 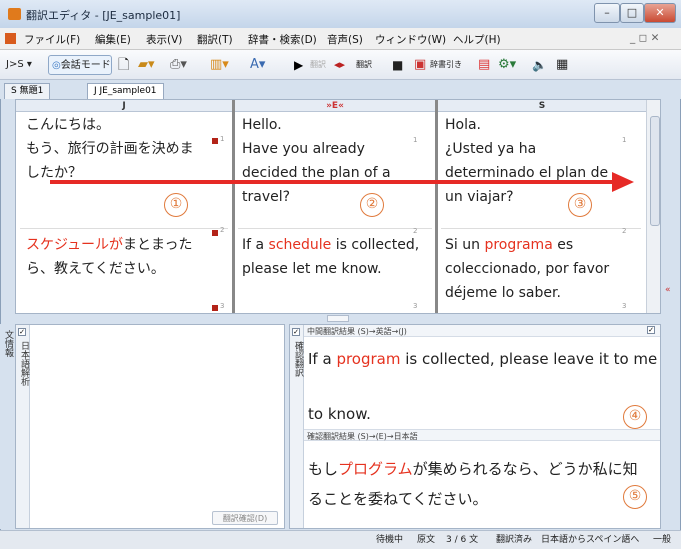 I want to click on back-translation-line-2: ることを委ねてください。, so click(x=398, y=499).